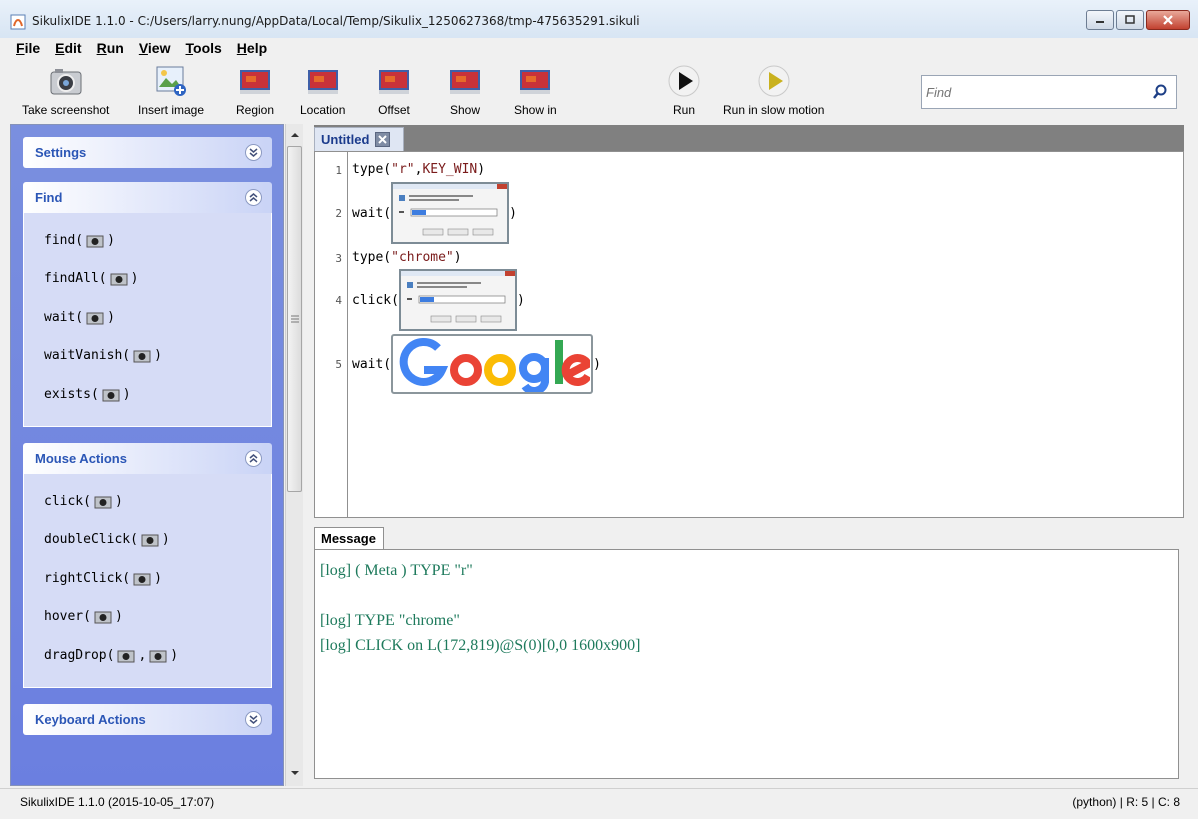  I want to click on editor-tab-strip: Untitled, so click(749, 138).